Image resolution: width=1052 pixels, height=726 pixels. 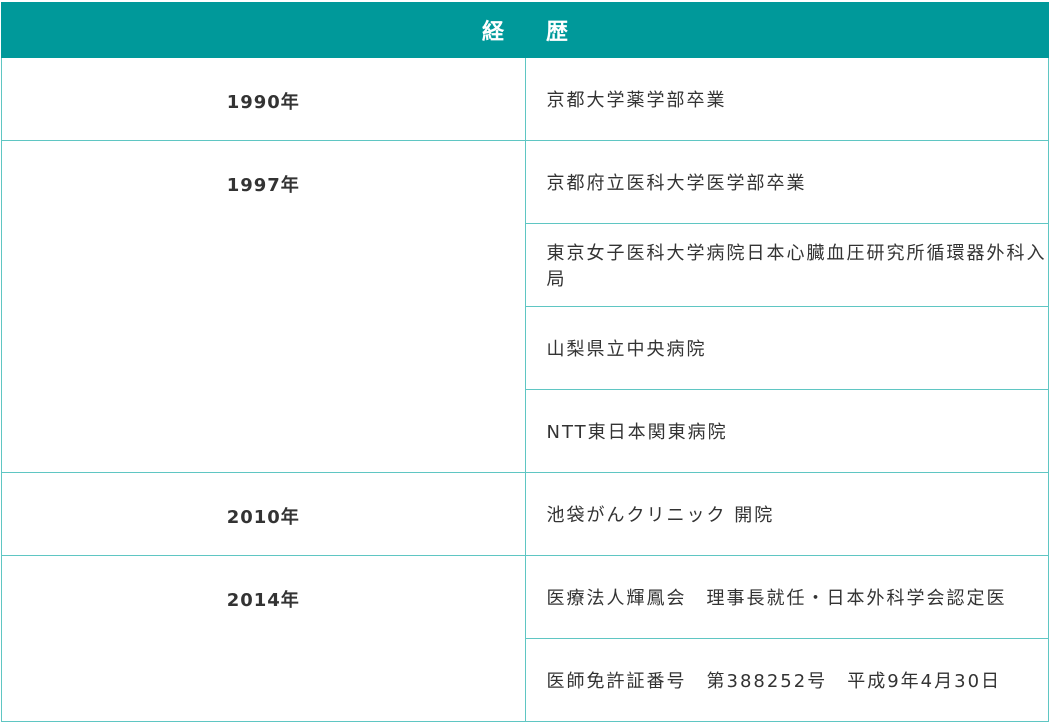 I want to click on career-header-row: 経 歴, so click(x=525, y=30).